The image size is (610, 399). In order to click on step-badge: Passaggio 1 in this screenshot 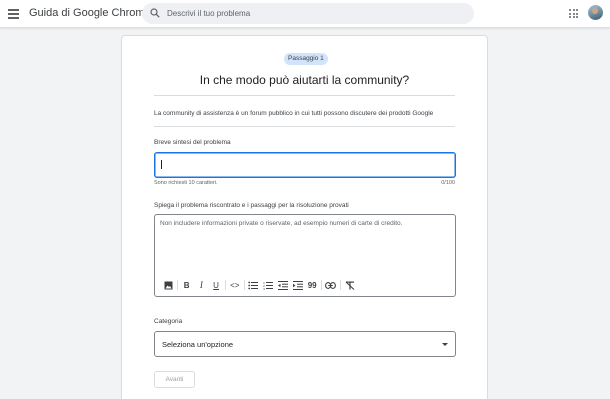, I will do `click(306, 59)`.